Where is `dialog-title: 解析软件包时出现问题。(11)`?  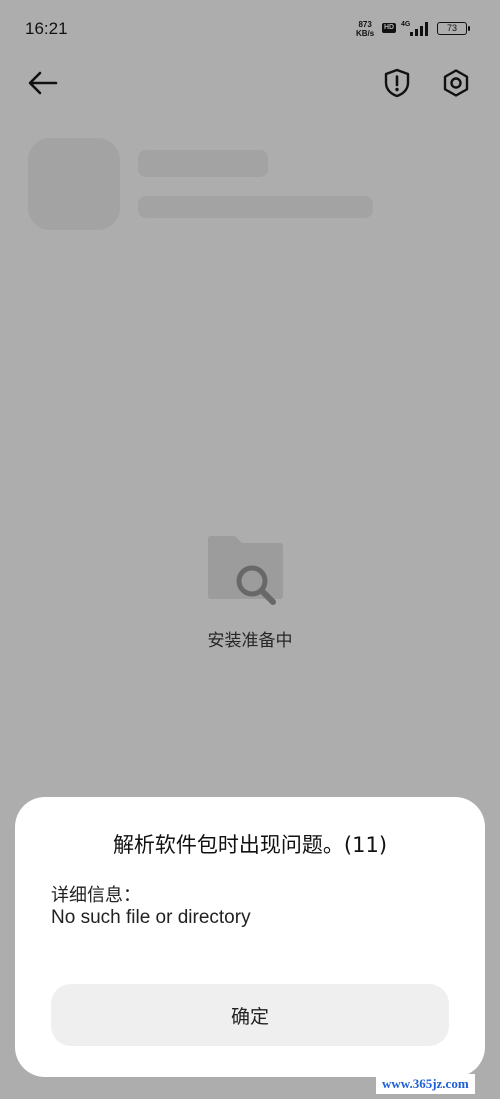
dialog-title: 解析软件包时出现问题。(11) is located at coordinates (250, 845).